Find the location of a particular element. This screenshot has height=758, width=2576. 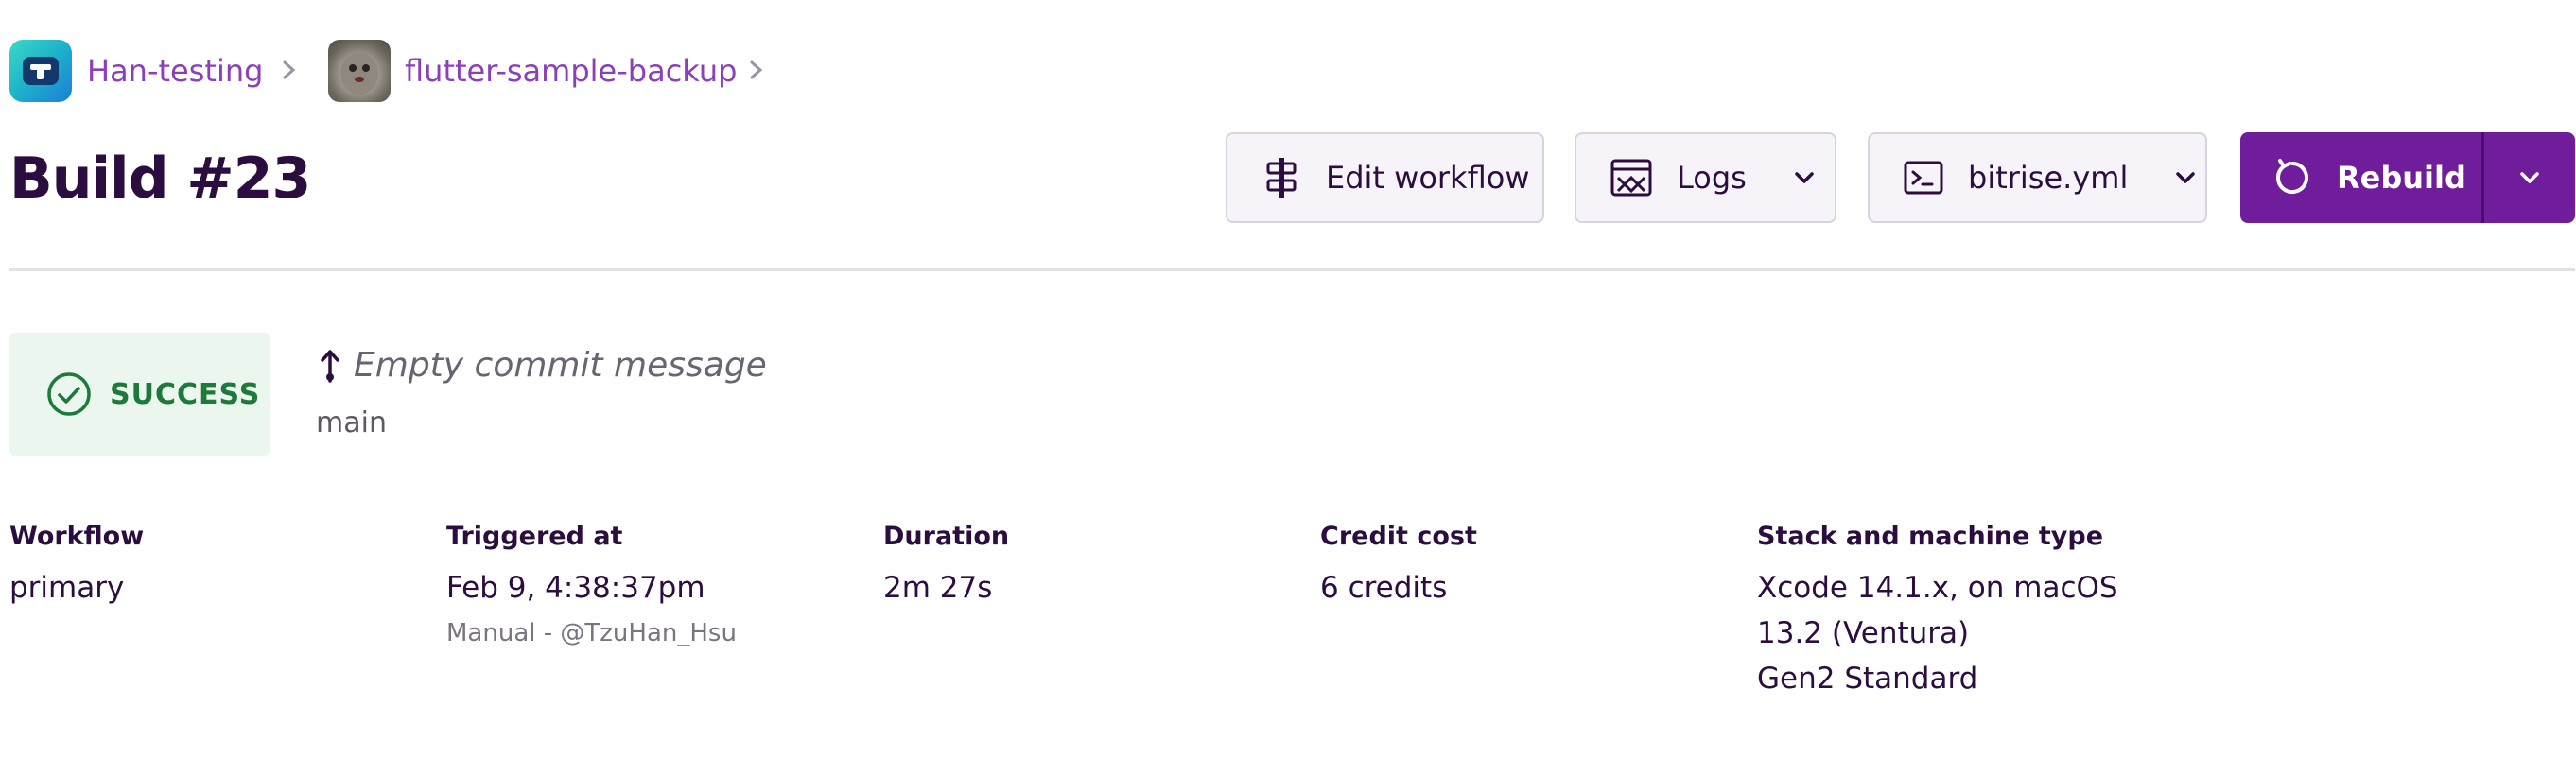

credit-heading: Credit cost is located at coordinates (1398, 536).